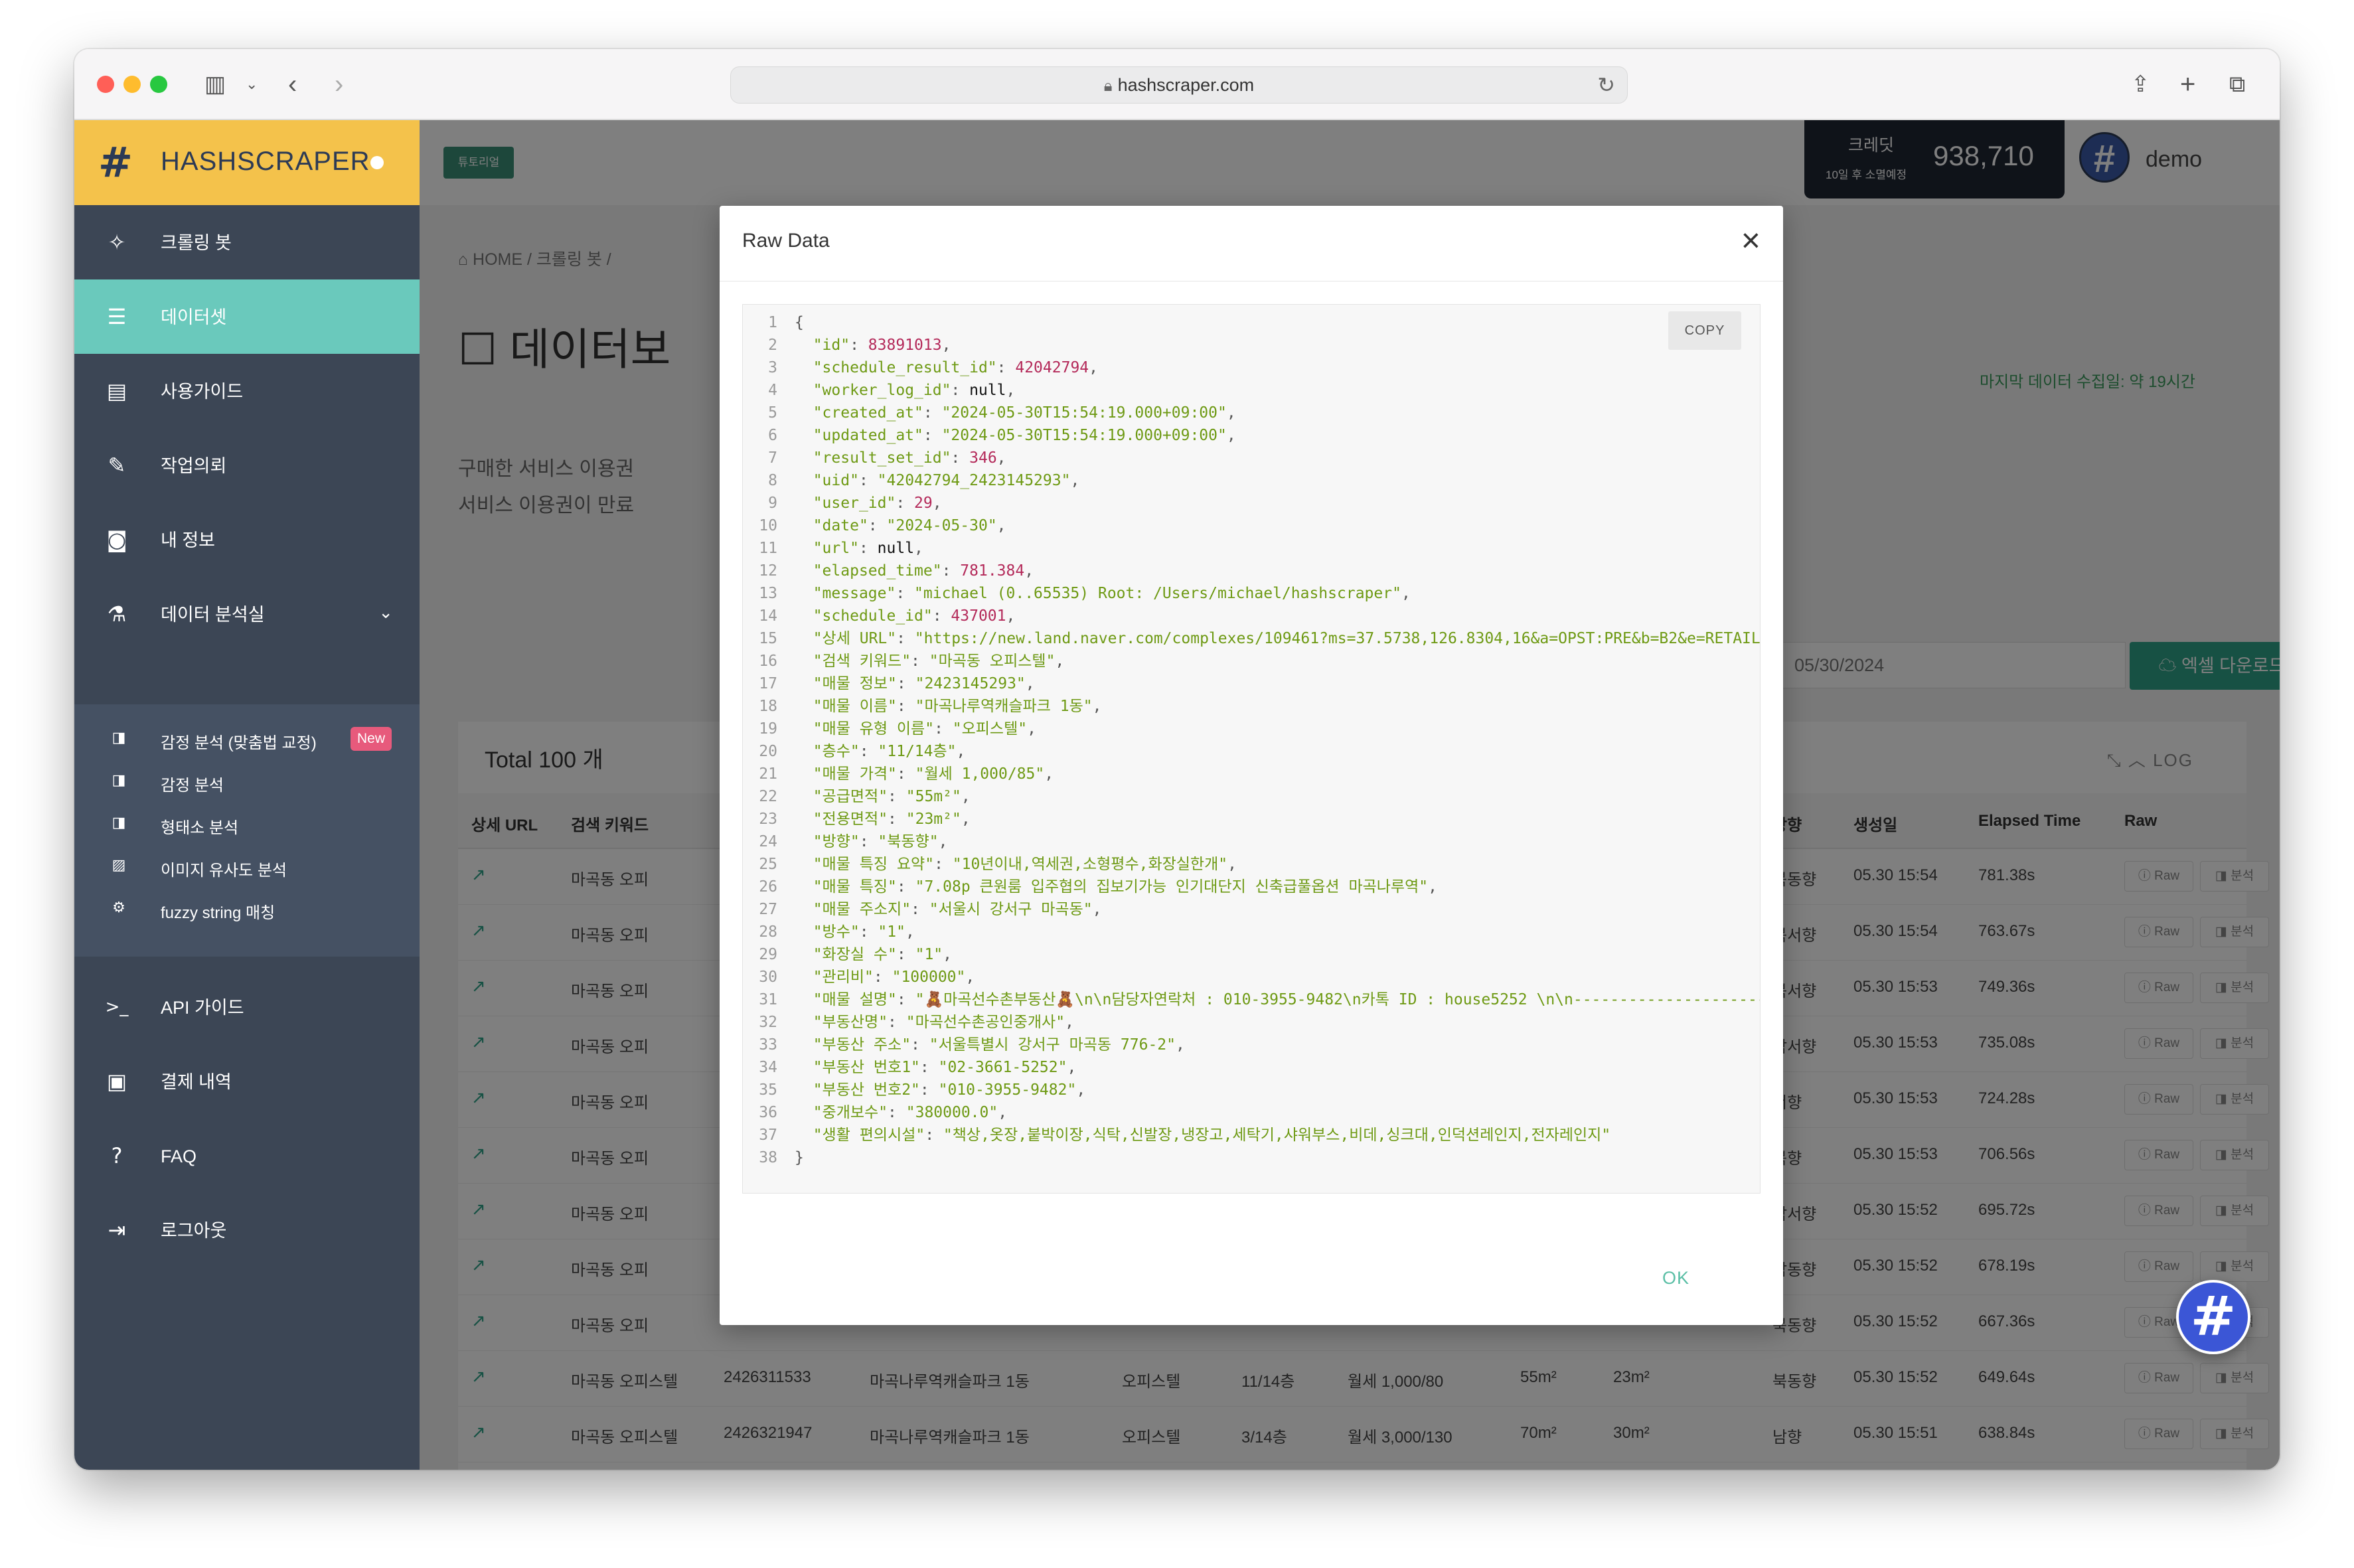  I want to click on floating-hash-button: #, so click(2213, 1317).